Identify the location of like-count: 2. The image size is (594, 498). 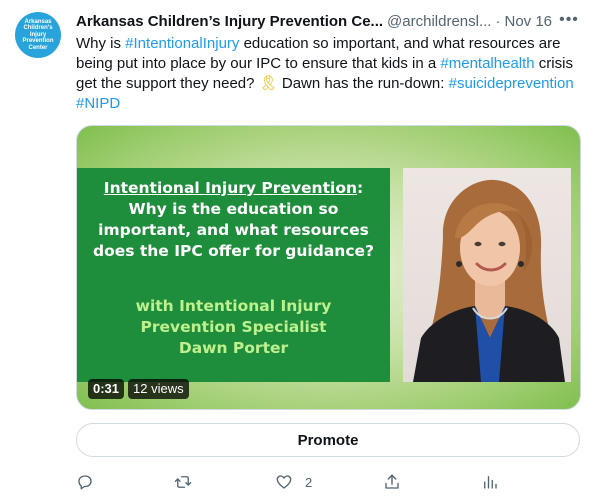
(309, 482).